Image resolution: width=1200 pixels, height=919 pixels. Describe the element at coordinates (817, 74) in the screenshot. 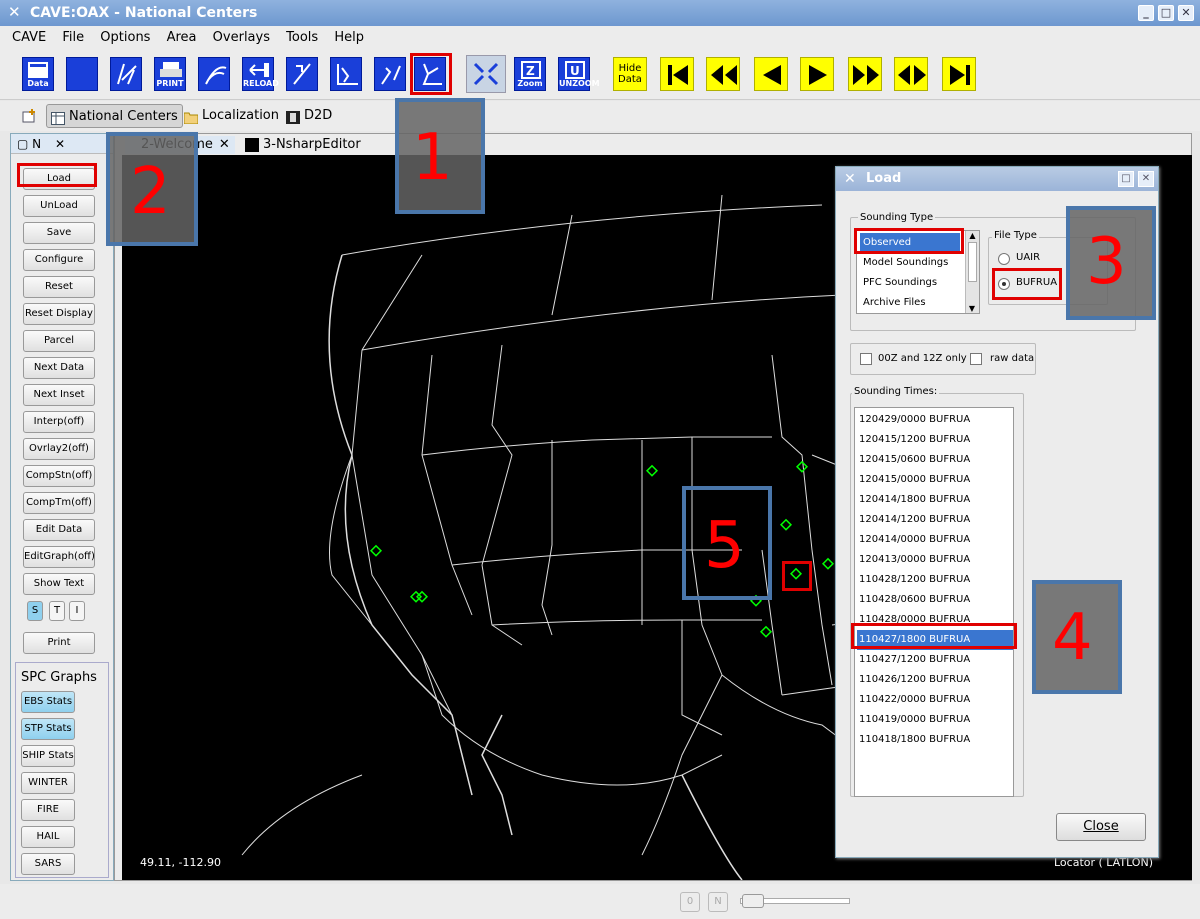

I see `play-forward-button` at that location.